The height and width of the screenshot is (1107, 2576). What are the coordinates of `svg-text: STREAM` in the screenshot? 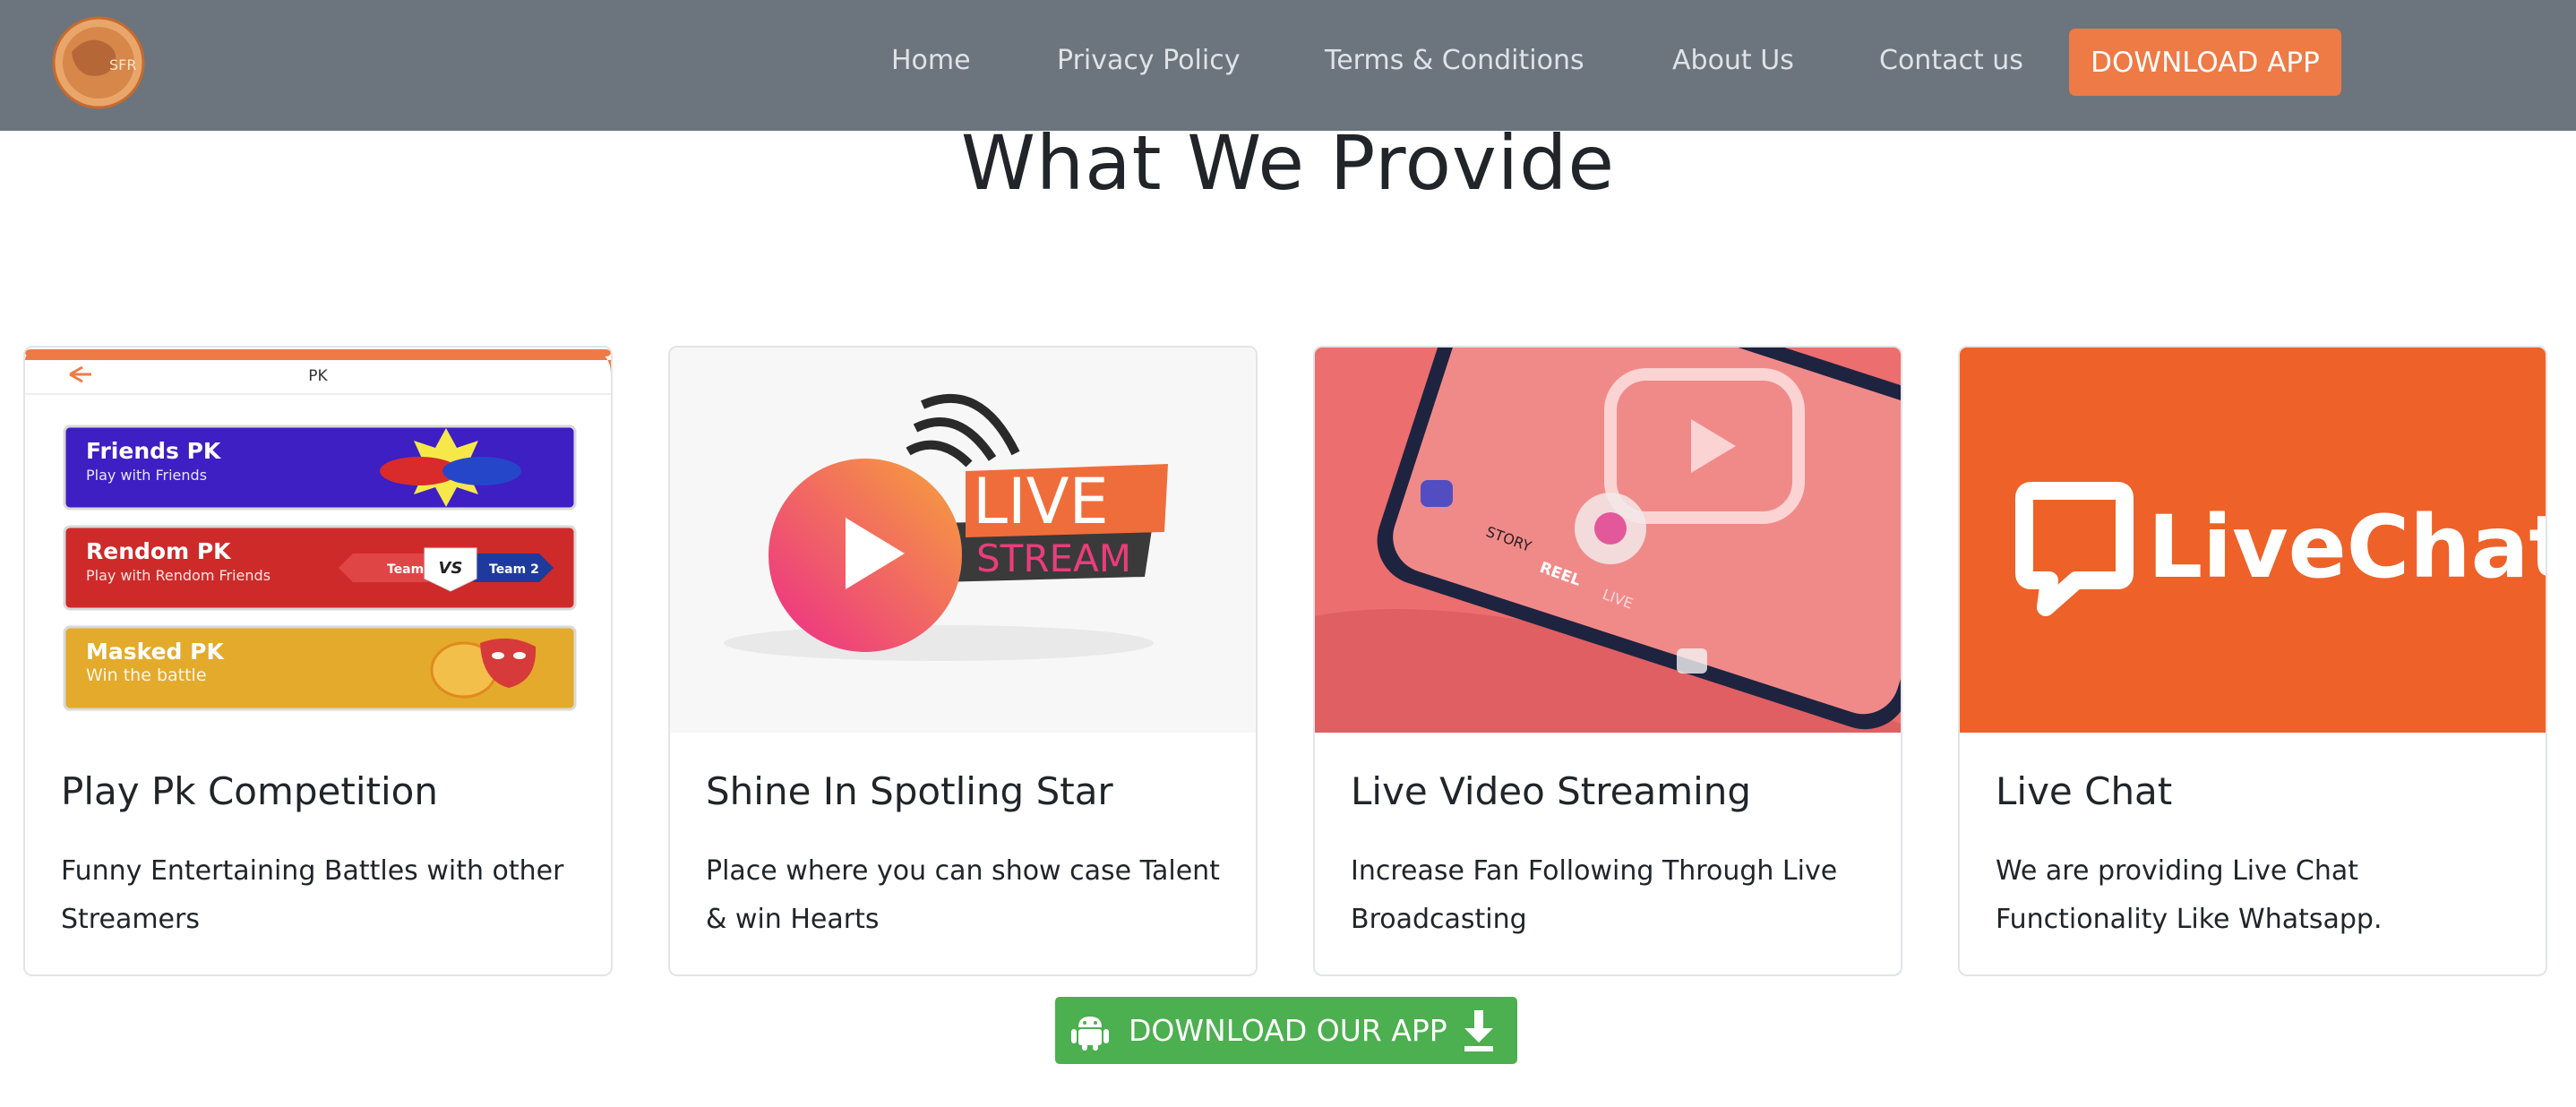 It's located at (1053, 558).